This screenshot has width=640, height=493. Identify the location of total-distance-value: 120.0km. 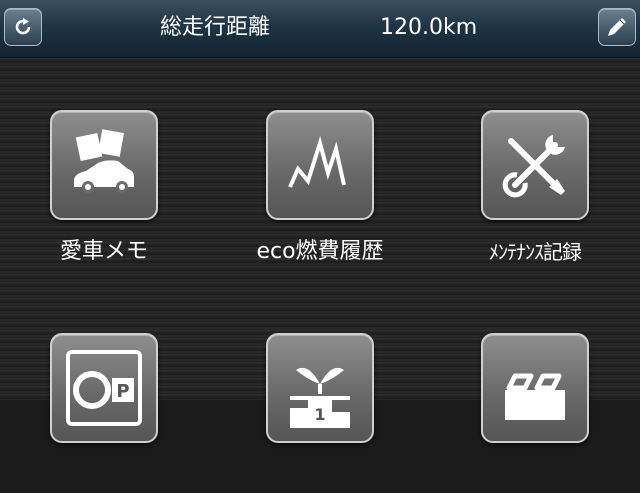
(429, 27).